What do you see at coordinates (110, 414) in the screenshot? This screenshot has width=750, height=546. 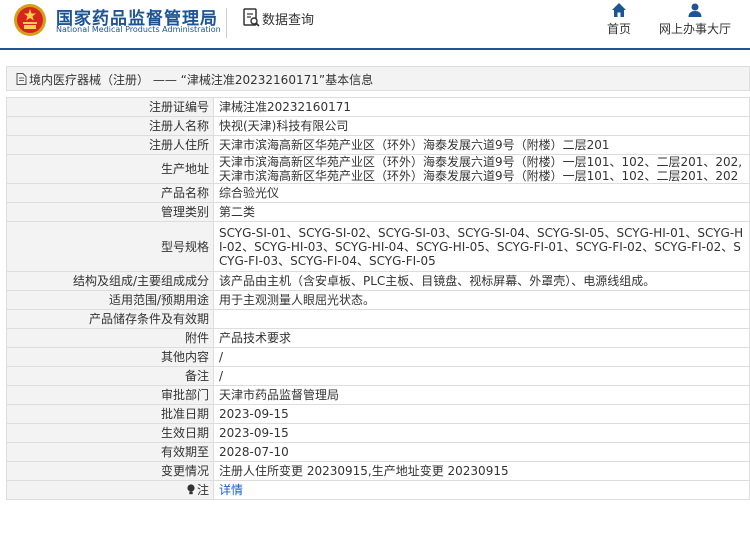 I see `field-label: 批准日期` at bounding box center [110, 414].